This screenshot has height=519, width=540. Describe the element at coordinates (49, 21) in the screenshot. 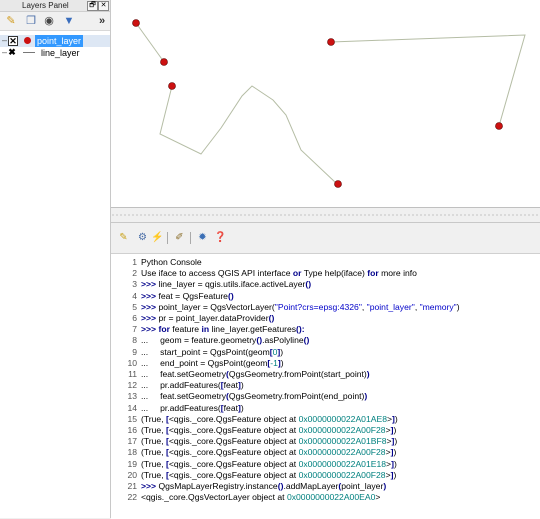

I see `visibility-eye-icon: ◉` at that location.